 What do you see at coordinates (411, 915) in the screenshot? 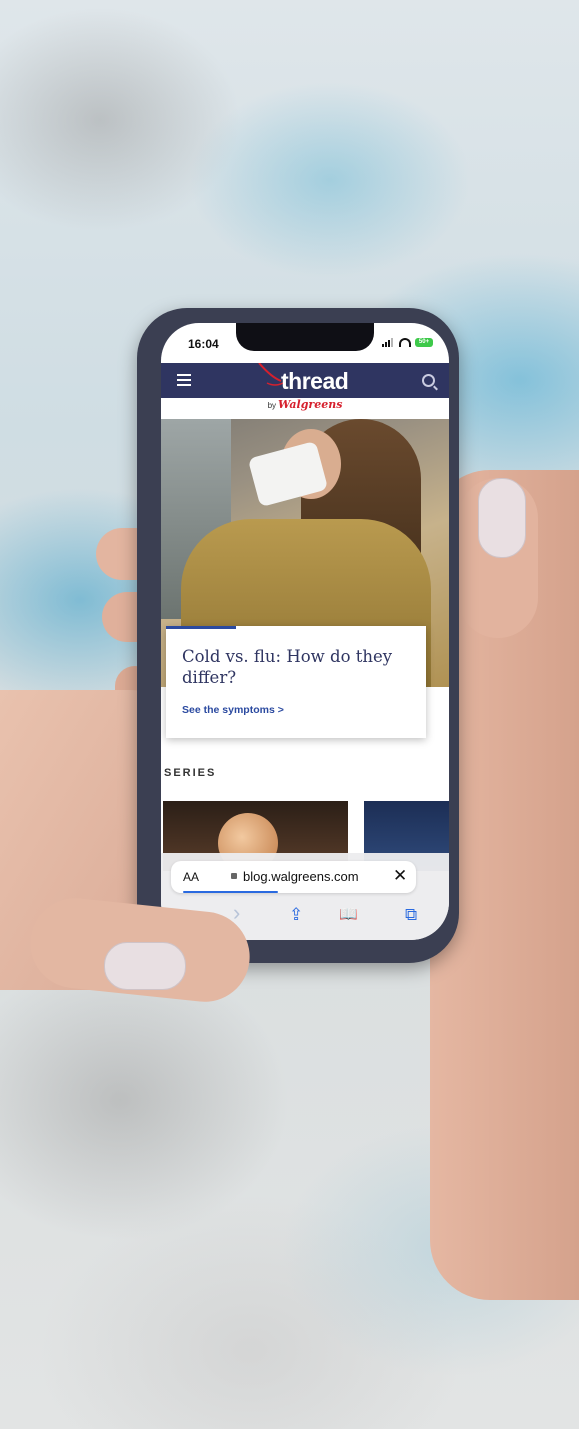
I see `tabs-icon: ⧉` at bounding box center [411, 915].